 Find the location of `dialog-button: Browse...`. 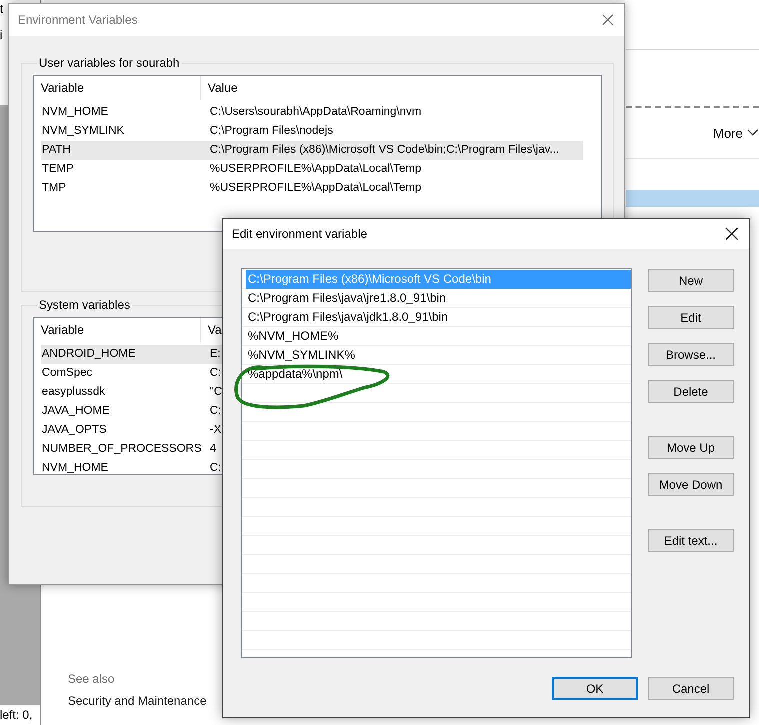

dialog-button: Browse... is located at coordinates (691, 354).